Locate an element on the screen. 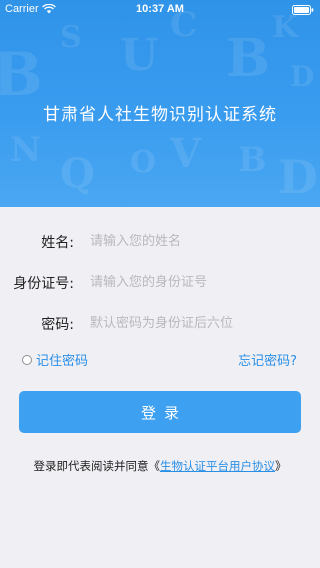 Image resolution: width=320 pixels, height=568 pixels. agreement-text: 登录即代表阅读并同意《生物认证平台用户协议》 is located at coordinates (160, 466).